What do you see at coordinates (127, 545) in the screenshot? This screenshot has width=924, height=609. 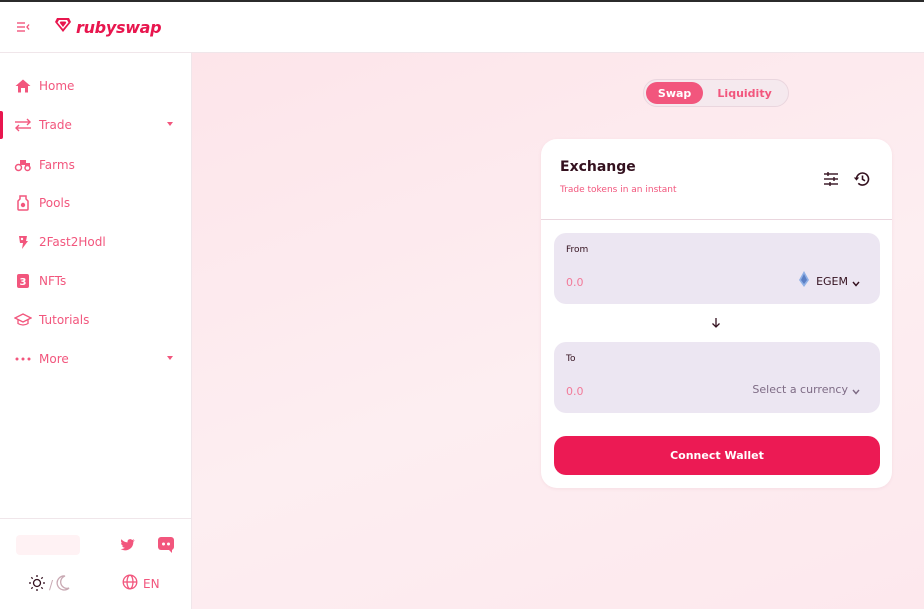 I see `twitter-icon` at bounding box center [127, 545].